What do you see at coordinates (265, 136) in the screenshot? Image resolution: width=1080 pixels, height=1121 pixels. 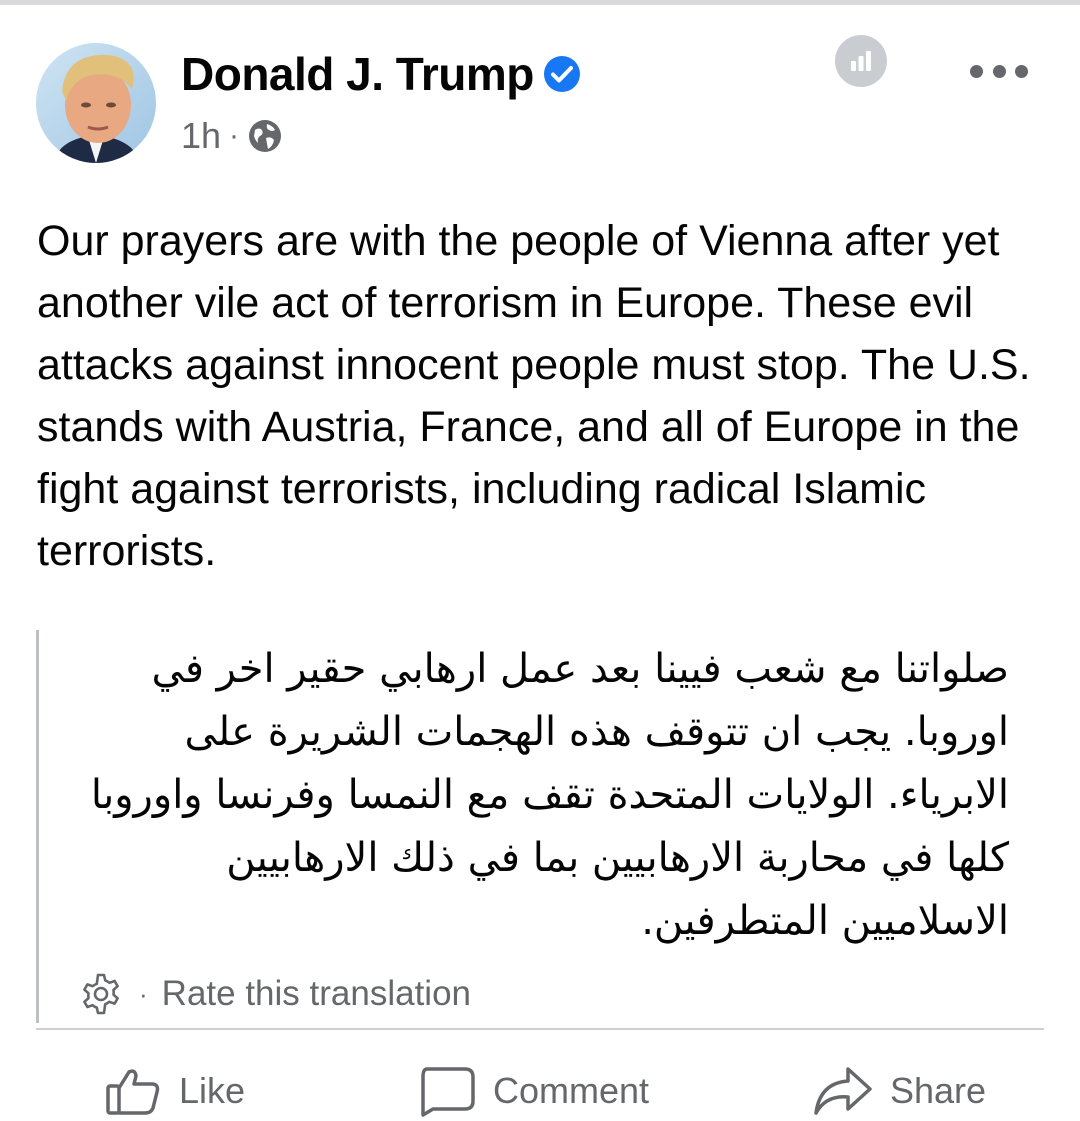 I see `globe-icon` at bounding box center [265, 136].